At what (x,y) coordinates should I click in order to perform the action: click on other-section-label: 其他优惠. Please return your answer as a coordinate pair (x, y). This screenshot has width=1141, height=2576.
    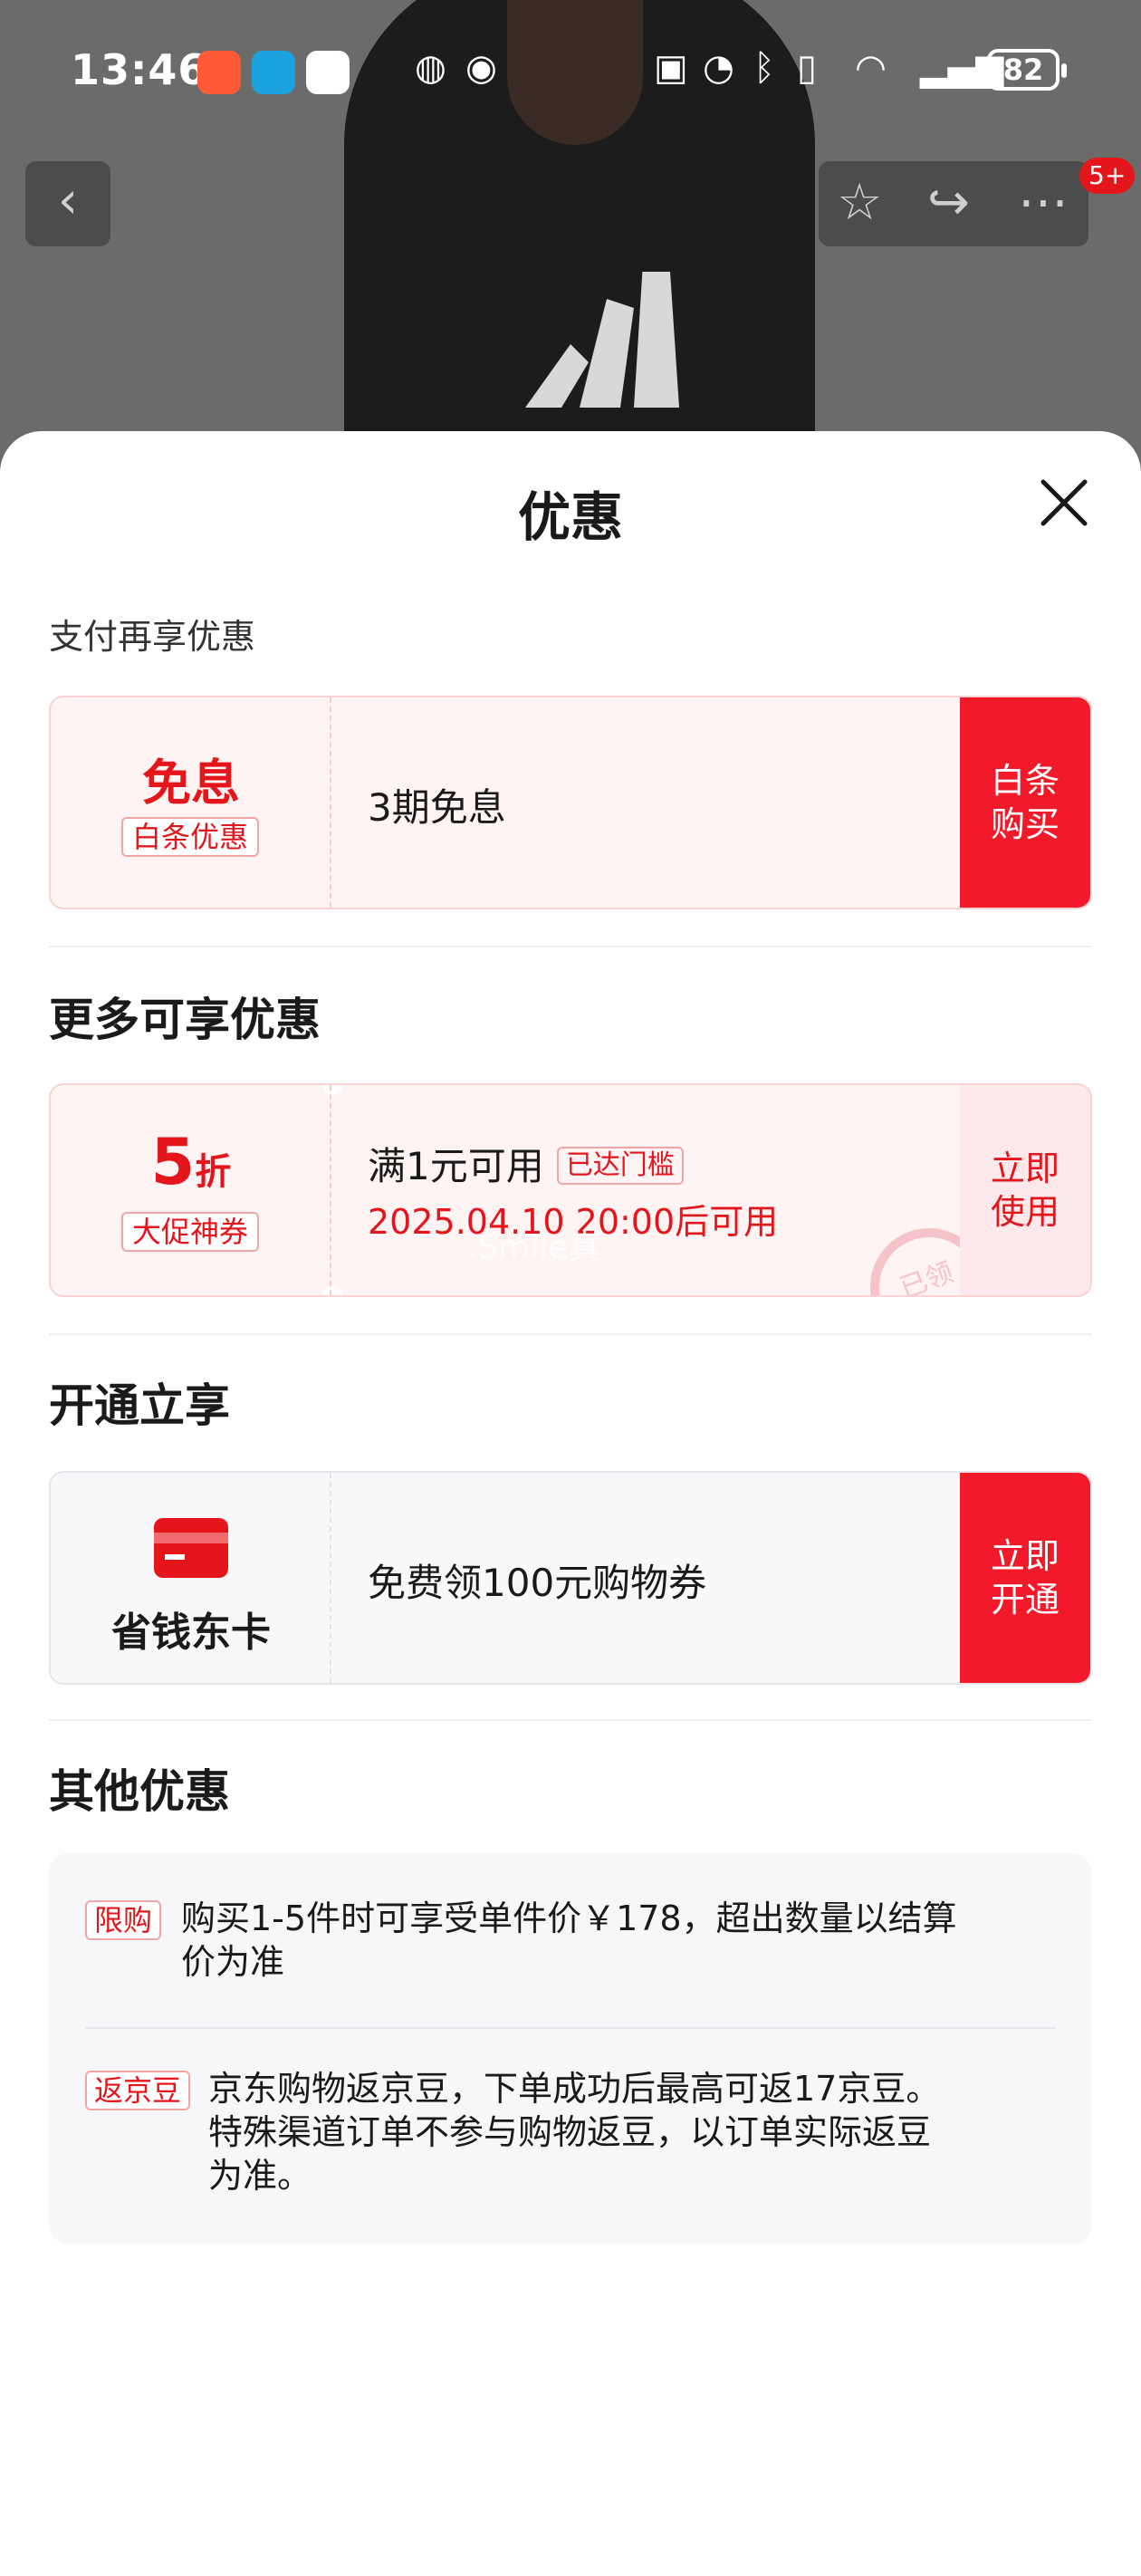
    Looking at the image, I should click on (139, 1791).